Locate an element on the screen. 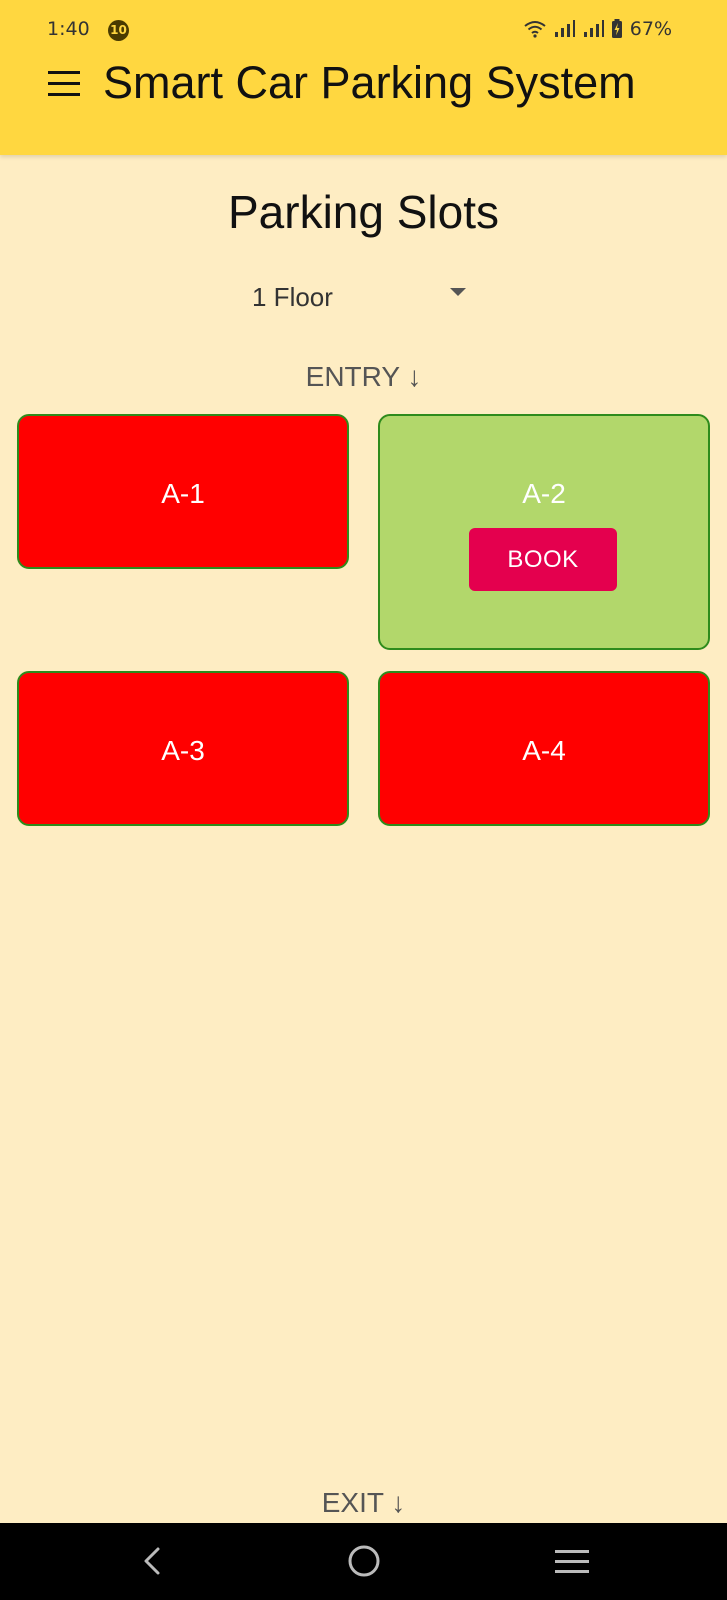  entry-label: ENTRY ↓ is located at coordinates (363, 376).